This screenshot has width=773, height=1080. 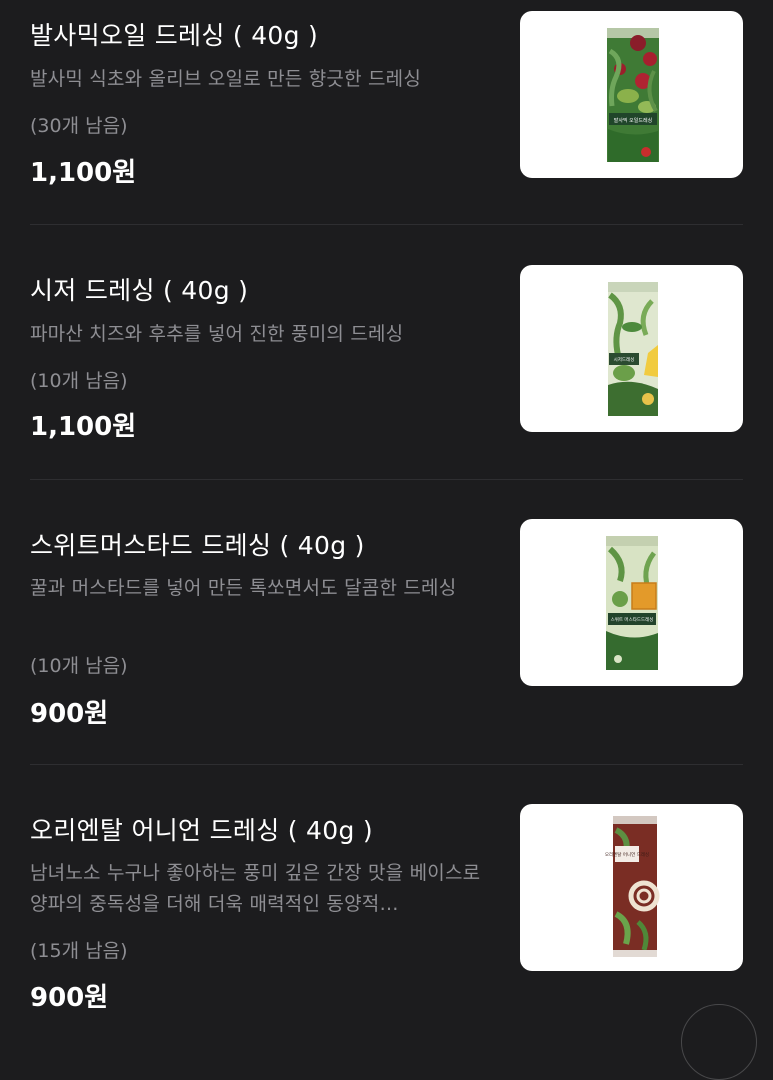 I want to click on dressing-pouch-image: 발사믹 오일드레싱, so click(x=633, y=95).